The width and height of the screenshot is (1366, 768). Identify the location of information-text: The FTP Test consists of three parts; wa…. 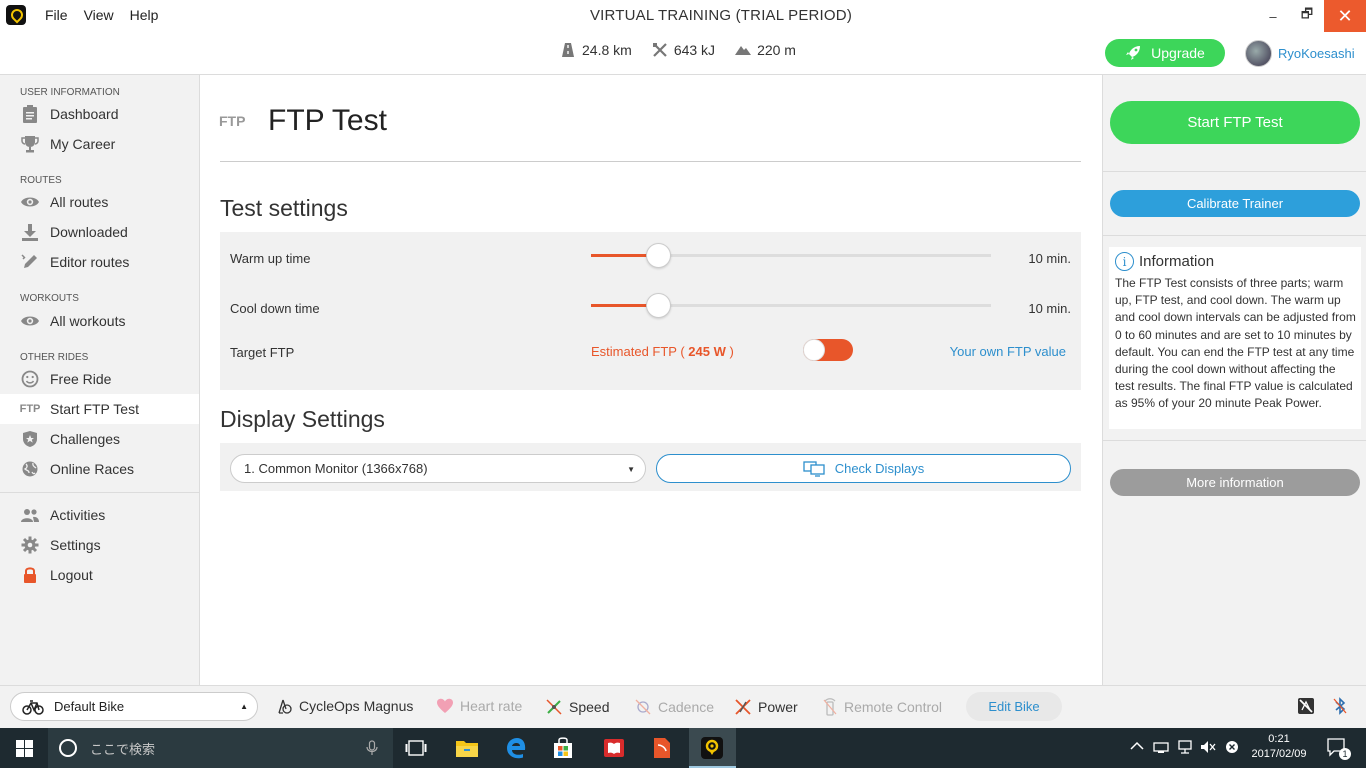
(1235, 343).